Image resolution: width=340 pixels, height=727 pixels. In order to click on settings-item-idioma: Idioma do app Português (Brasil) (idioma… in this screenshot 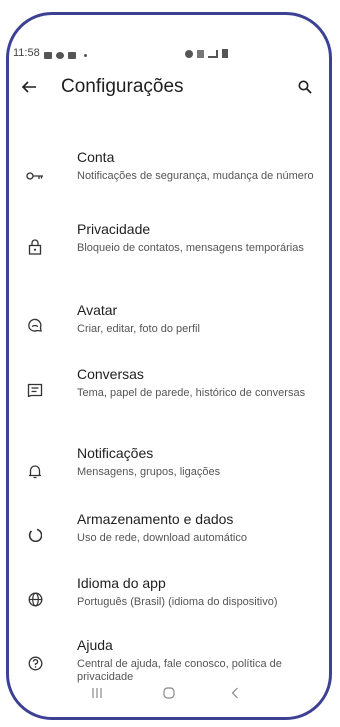, I will do `click(169, 595)`.